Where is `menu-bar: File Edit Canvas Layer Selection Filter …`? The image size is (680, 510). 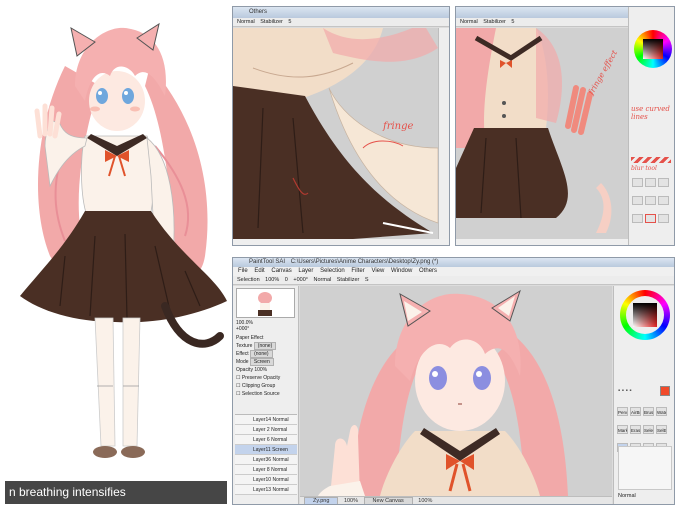
menu-bar: File Edit Canvas Layer Selection Filter … is located at coordinates (453, 271).